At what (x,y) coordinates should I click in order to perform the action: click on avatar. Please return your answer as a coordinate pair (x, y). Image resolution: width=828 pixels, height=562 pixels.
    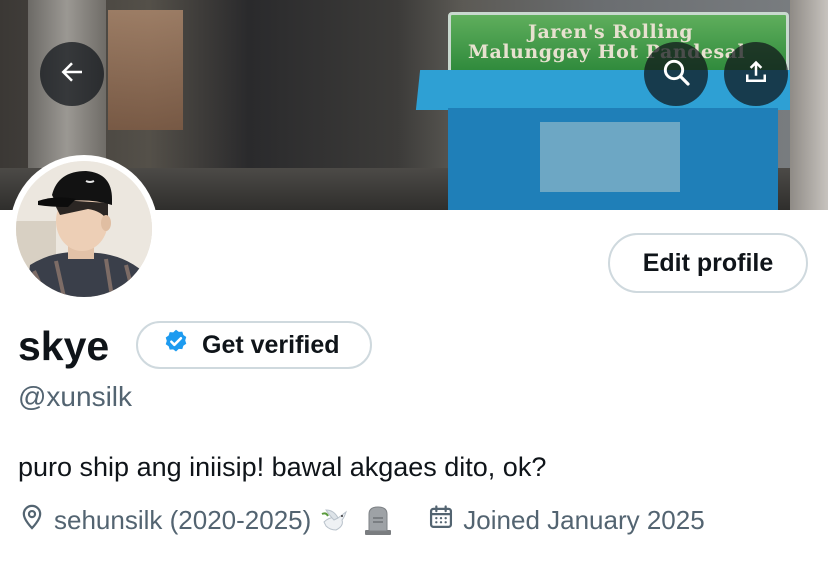
    Looking at the image, I should click on (84, 229).